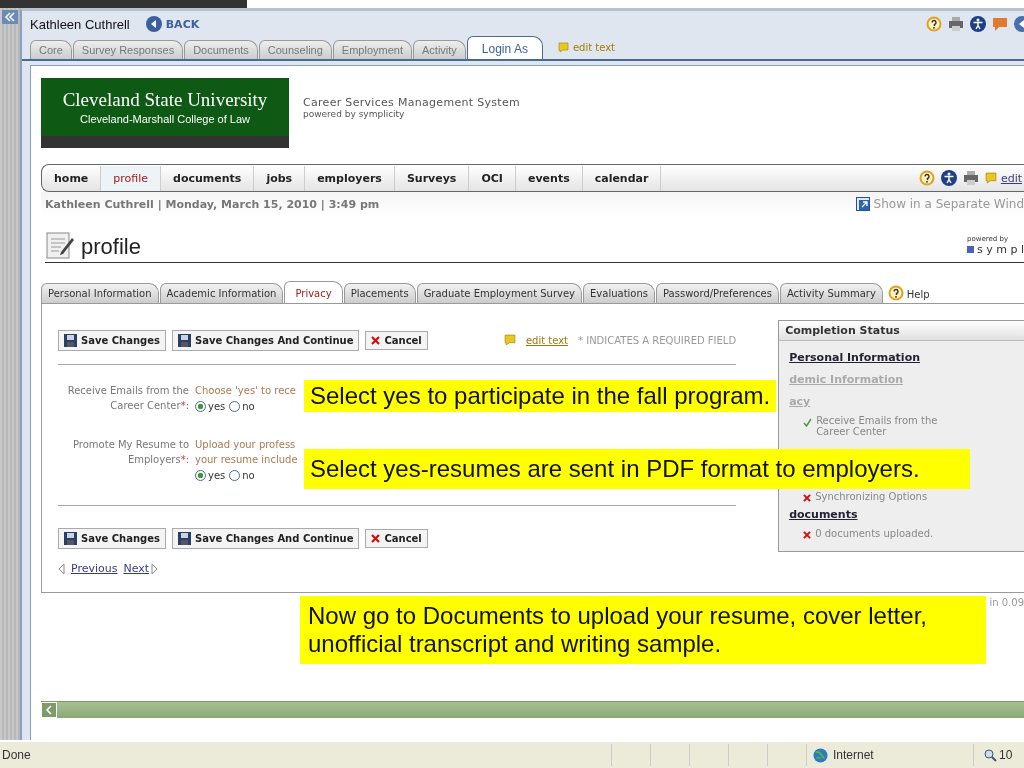  What do you see at coordinates (1000, 24) in the screenshot?
I see `chat-icon` at bounding box center [1000, 24].